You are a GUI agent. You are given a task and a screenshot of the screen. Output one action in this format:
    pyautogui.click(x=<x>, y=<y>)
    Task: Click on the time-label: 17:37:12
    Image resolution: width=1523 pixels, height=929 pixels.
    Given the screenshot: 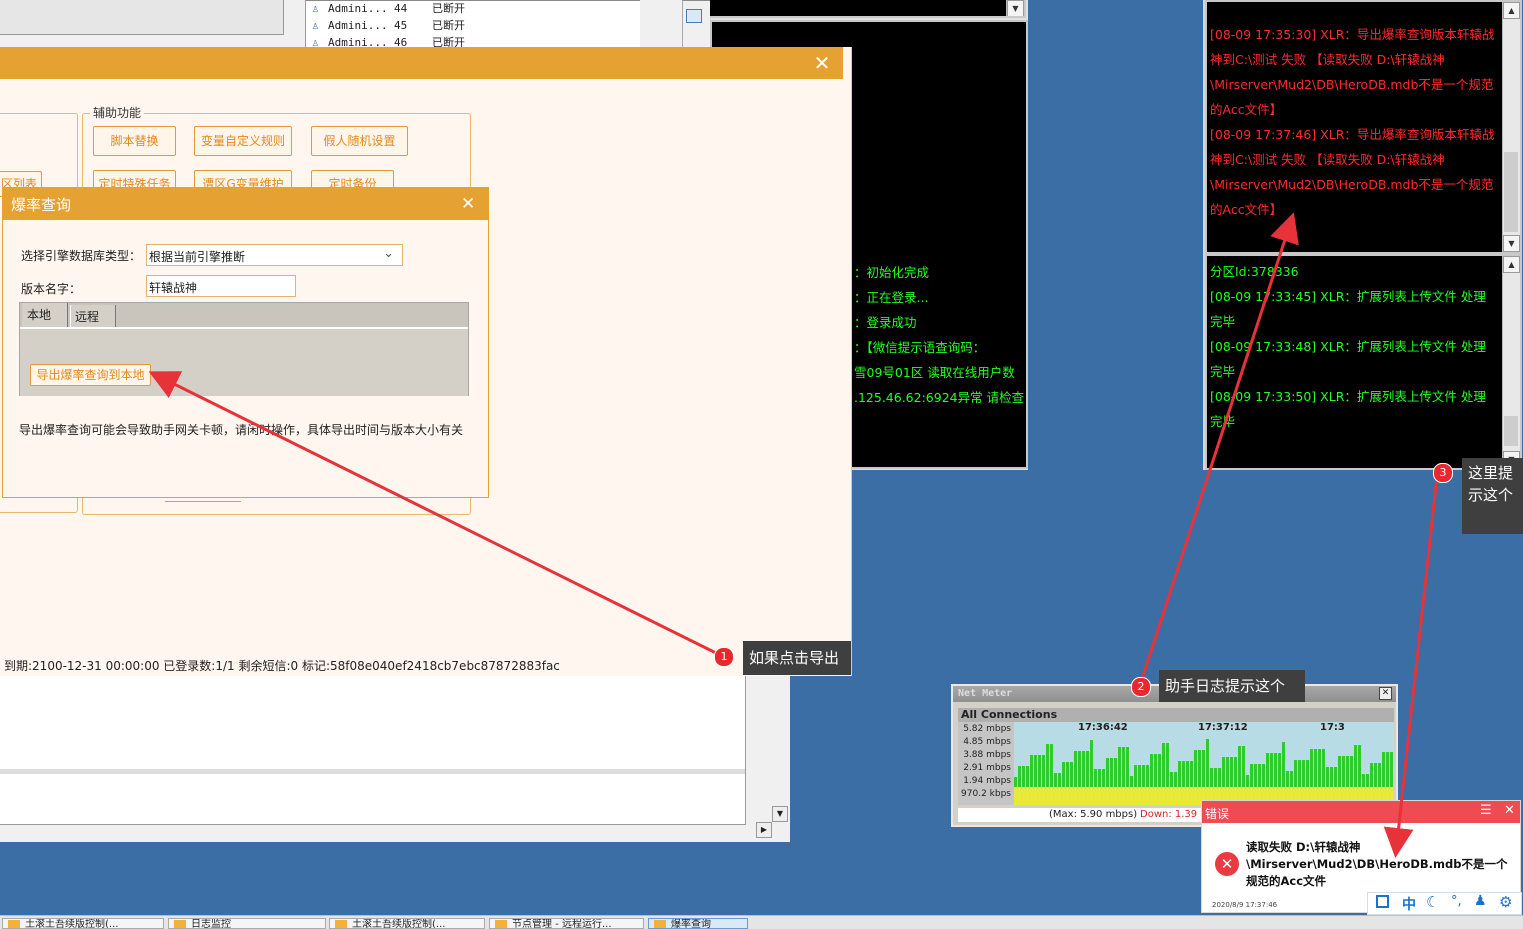 What is the action you would take?
    pyautogui.click(x=1223, y=727)
    